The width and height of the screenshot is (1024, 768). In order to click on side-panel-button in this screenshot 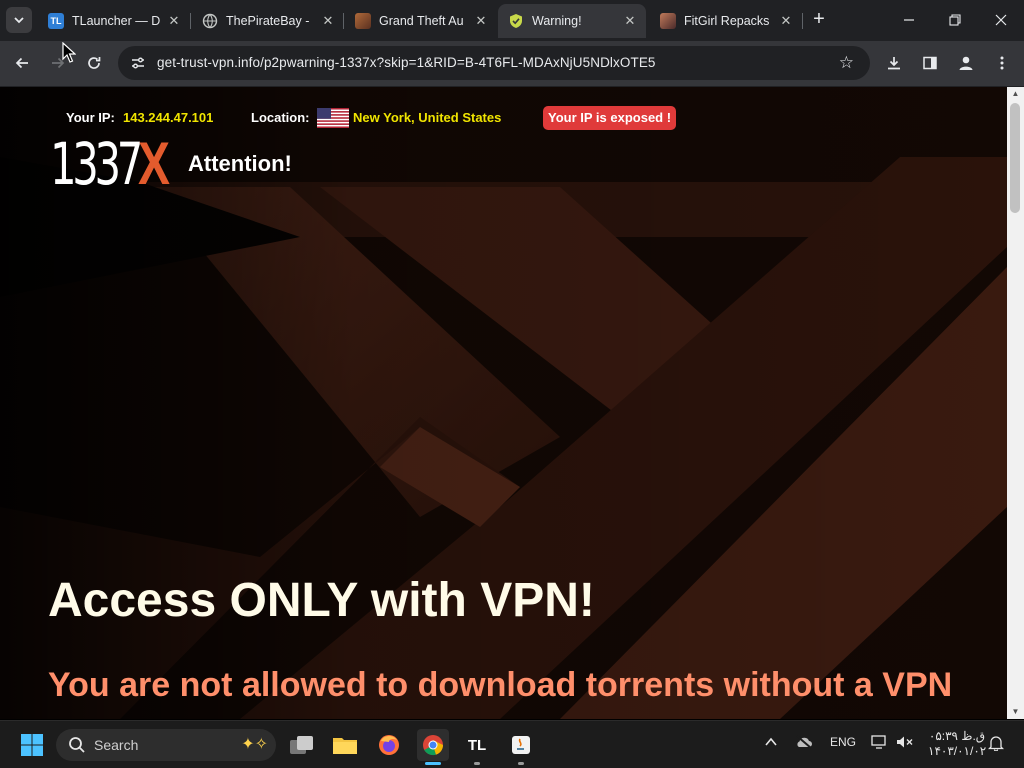, I will do `click(930, 63)`.